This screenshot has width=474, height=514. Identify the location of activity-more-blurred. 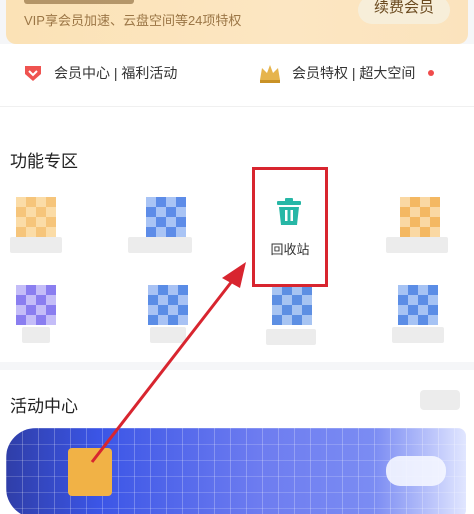
(440, 400).